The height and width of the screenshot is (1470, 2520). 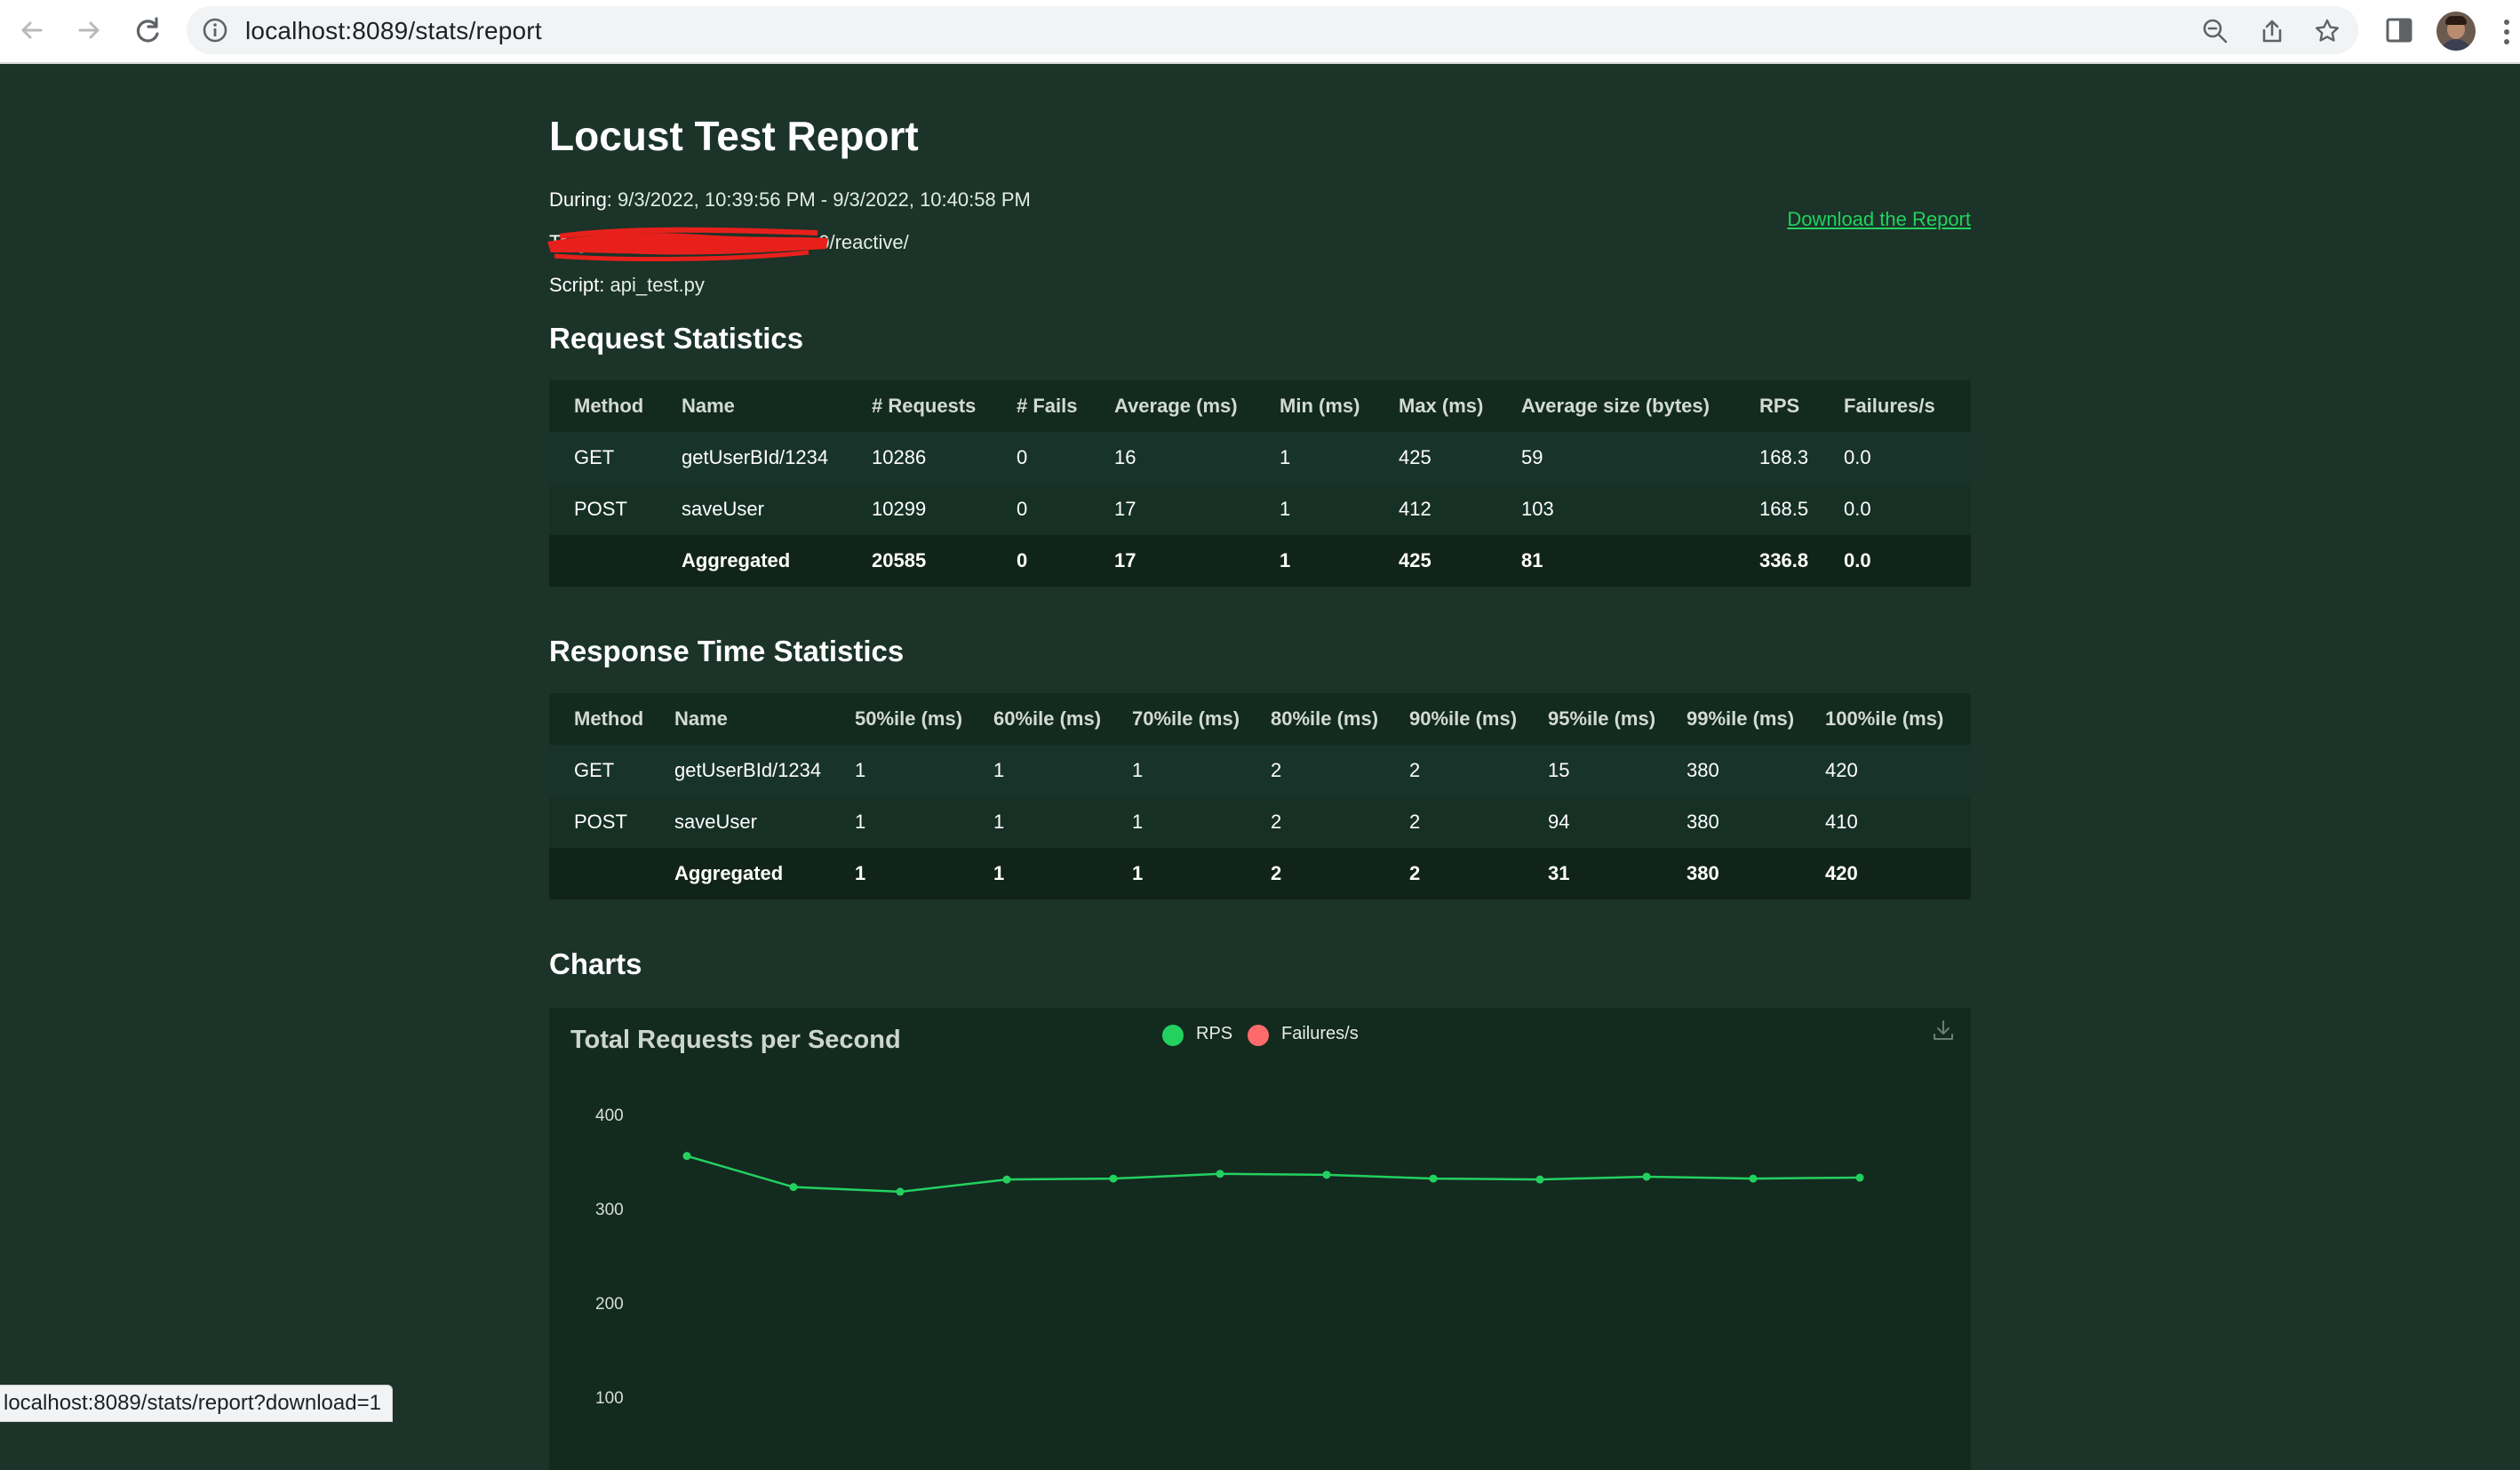 What do you see at coordinates (1776, 406) in the screenshot?
I see `column-header: RPS` at bounding box center [1776, 406].